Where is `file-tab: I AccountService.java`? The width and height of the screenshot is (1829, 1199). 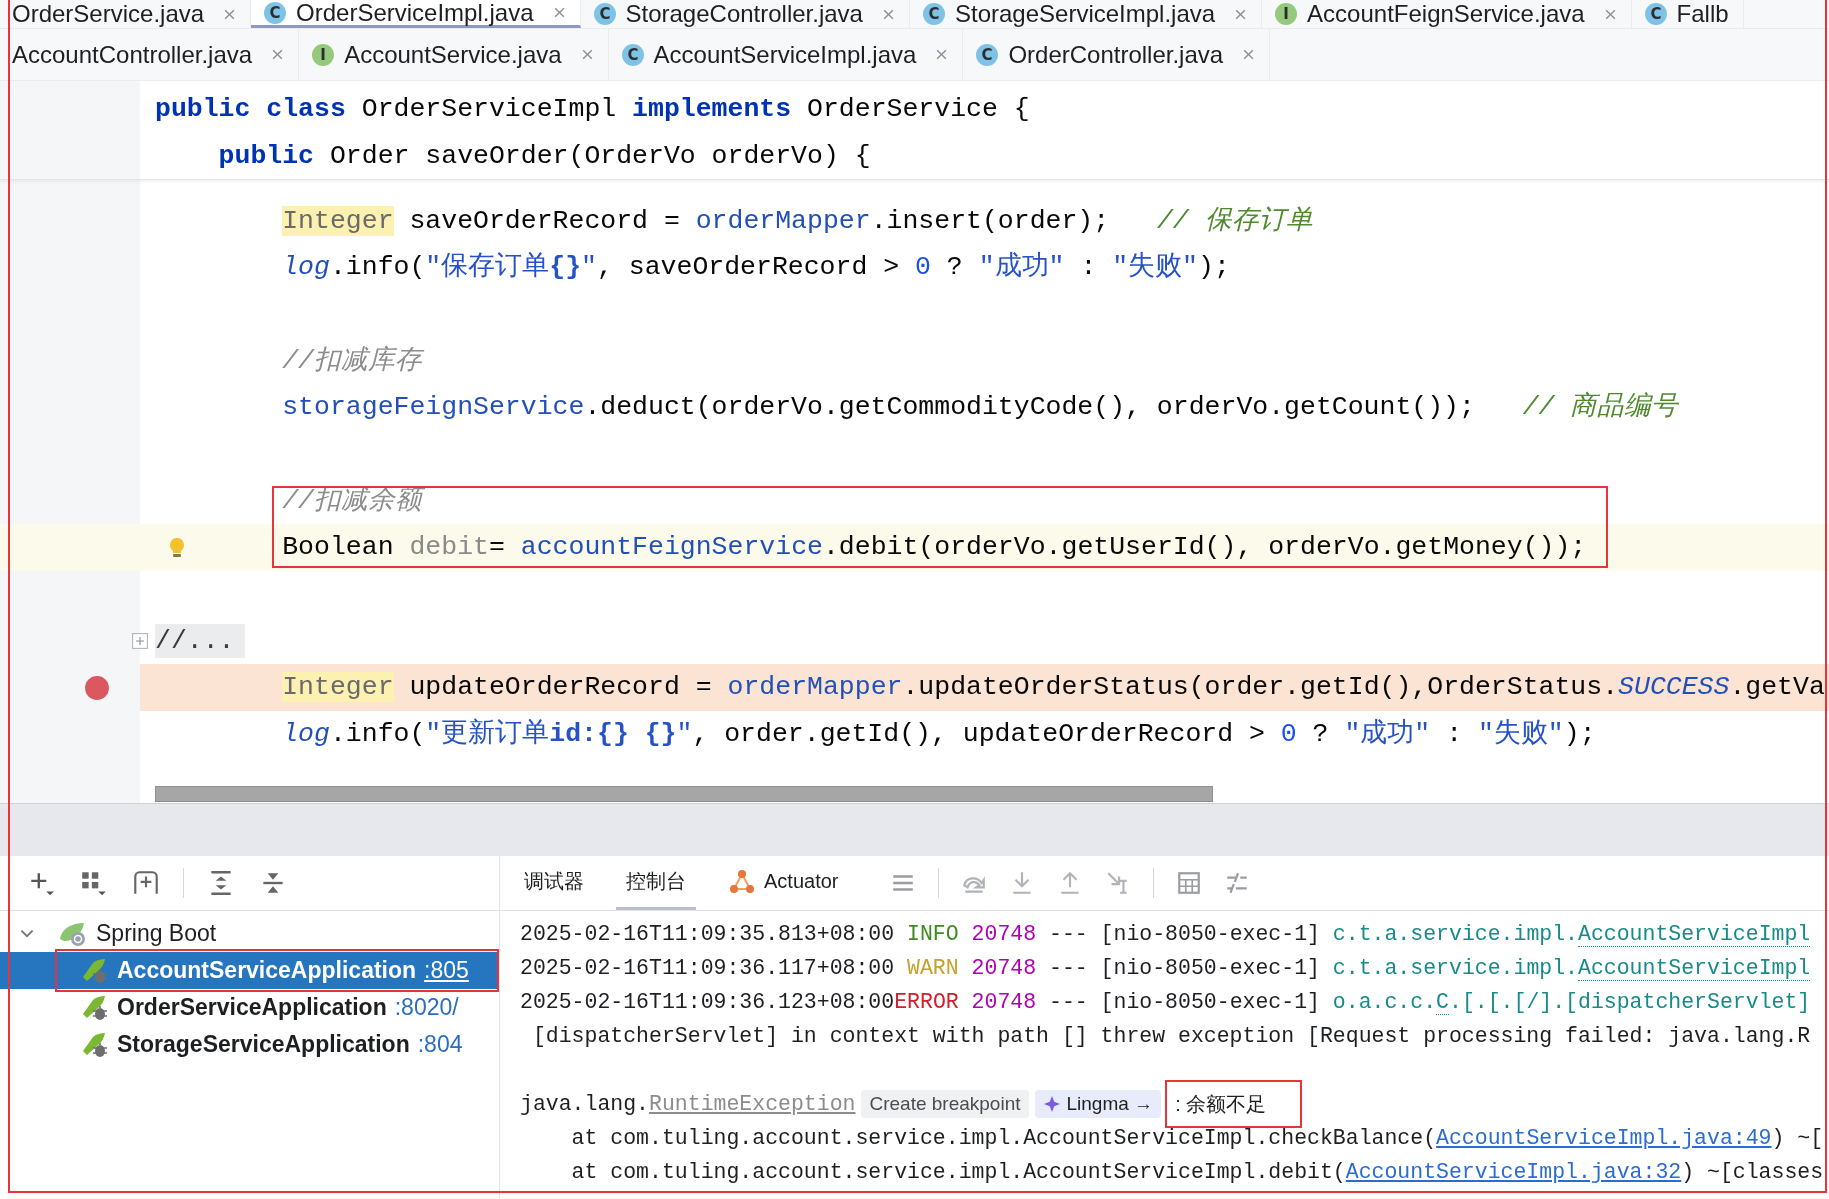
file-tab: I AccountService.java is located at coordinates (454, 54).